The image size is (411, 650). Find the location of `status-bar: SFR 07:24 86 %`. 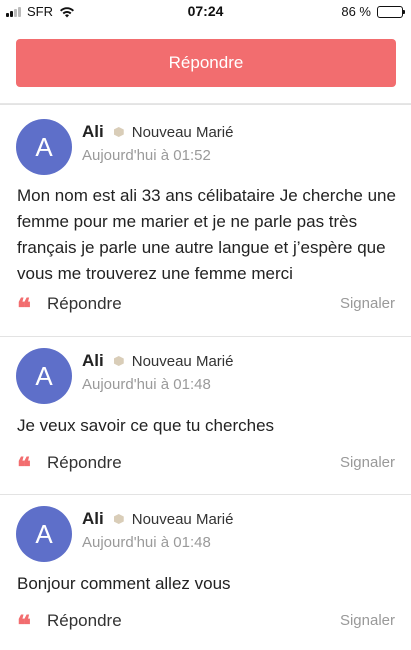

status-bar: SFR 07:24 86 % is located at coordinates (205, 11).